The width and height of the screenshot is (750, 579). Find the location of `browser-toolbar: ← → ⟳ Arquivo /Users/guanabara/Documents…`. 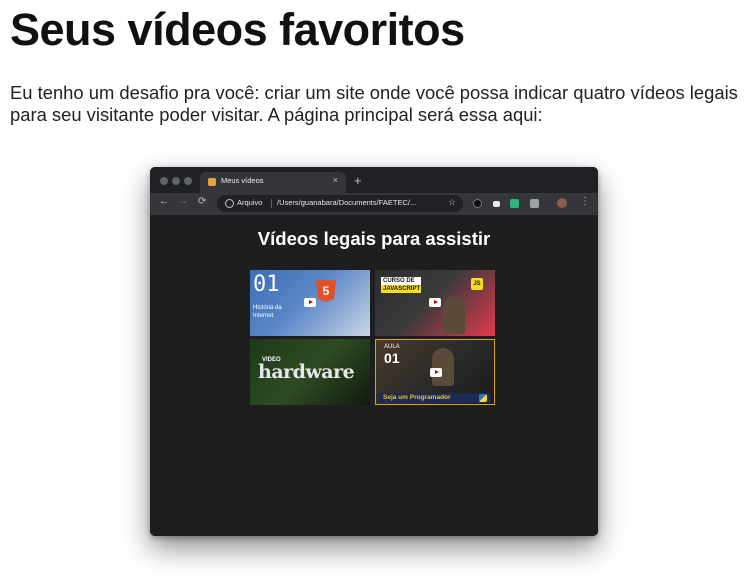

browser-toolbar: ← → ⟳ Arquivo /Users/guanabara/Documents… is located at coordinates (374, 204).